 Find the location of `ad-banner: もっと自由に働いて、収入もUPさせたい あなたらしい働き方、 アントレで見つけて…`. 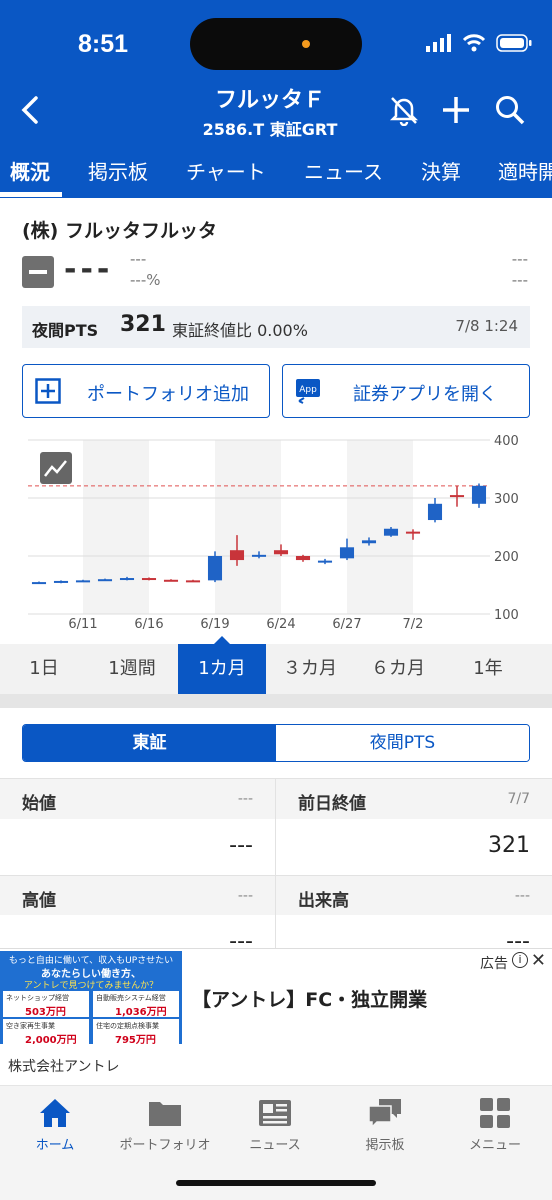

ad-banner: もっと自由に働いて、収入もUPさせたい あなたらしい働き方、 アントレで見つけて… is located at coordinates (276, 996).